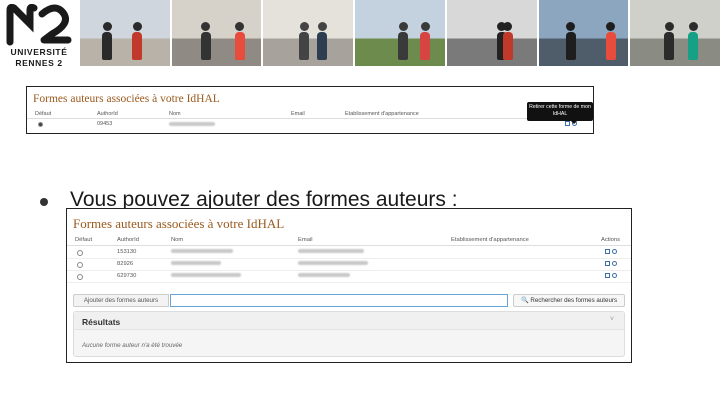 This screenshot has width=720, height=405. I want to click on header-actions: Actions, so click(611, 240).